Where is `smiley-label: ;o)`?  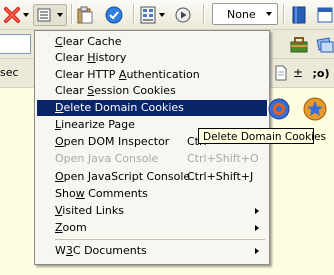
smiley-label: ;o) is located at coordinates (321, 73).